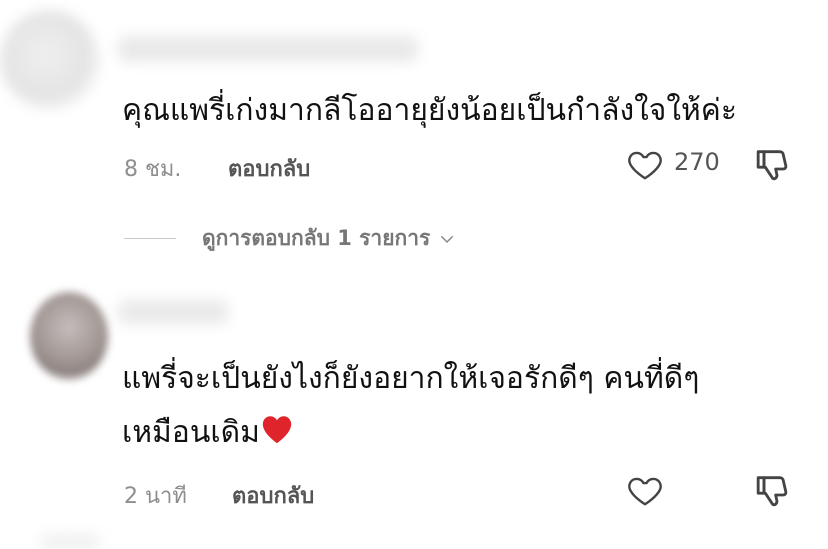 The width and height of the screenshot is (828, 549). What do you see at coordinates (277, 430) in the screenshot?
I see `red-heart-emoji` at bounding box center [277, 430].